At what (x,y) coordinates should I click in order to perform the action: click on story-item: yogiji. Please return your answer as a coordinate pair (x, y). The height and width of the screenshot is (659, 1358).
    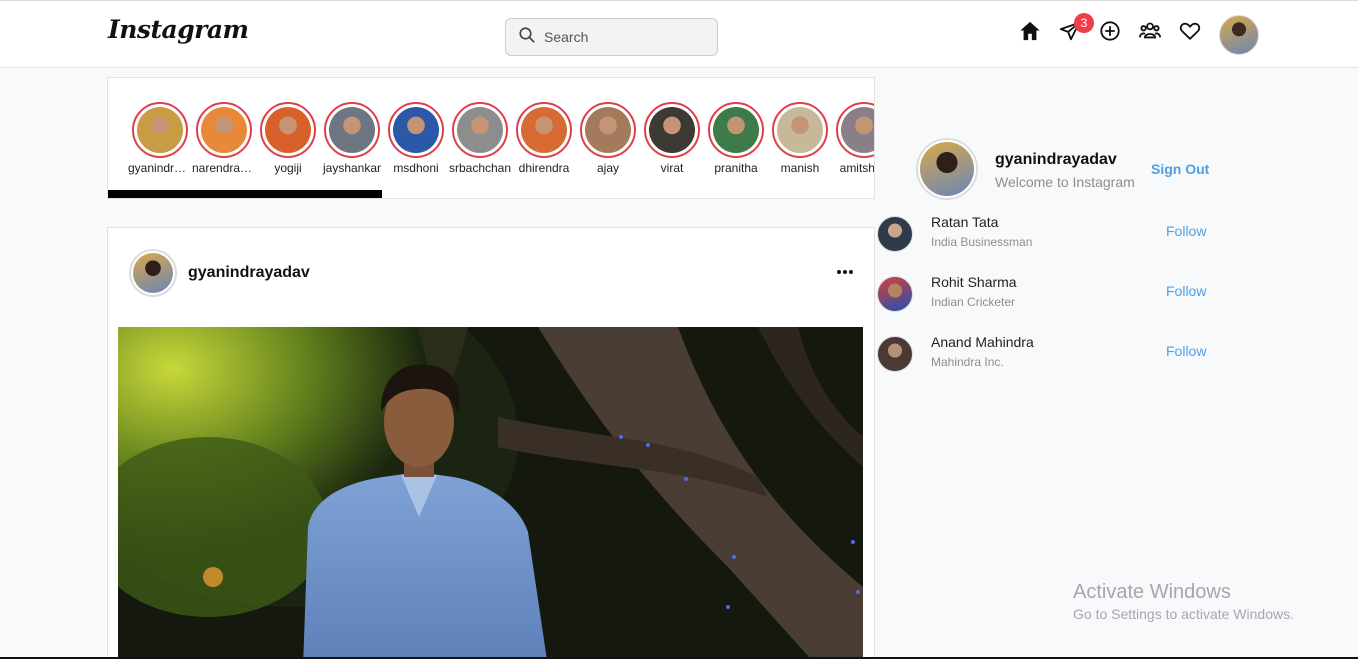
    Looking at the image, I should click on (288, 138).